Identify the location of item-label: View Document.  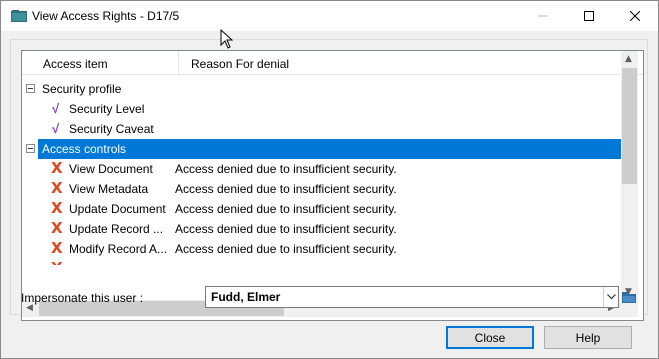
(111, 169).